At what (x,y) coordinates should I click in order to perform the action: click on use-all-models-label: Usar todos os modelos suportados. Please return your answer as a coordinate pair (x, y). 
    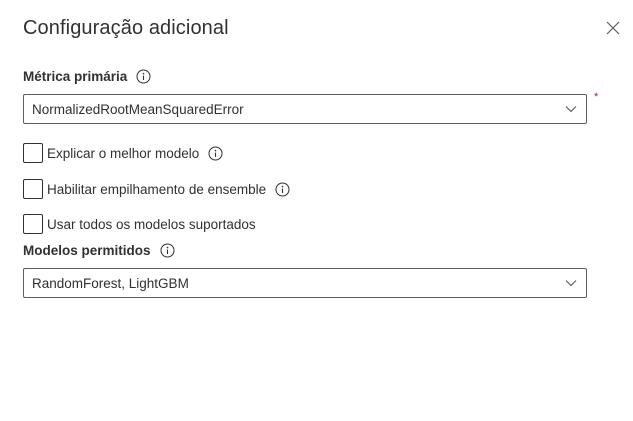
    Looking at the image, I should click on (151, 224).